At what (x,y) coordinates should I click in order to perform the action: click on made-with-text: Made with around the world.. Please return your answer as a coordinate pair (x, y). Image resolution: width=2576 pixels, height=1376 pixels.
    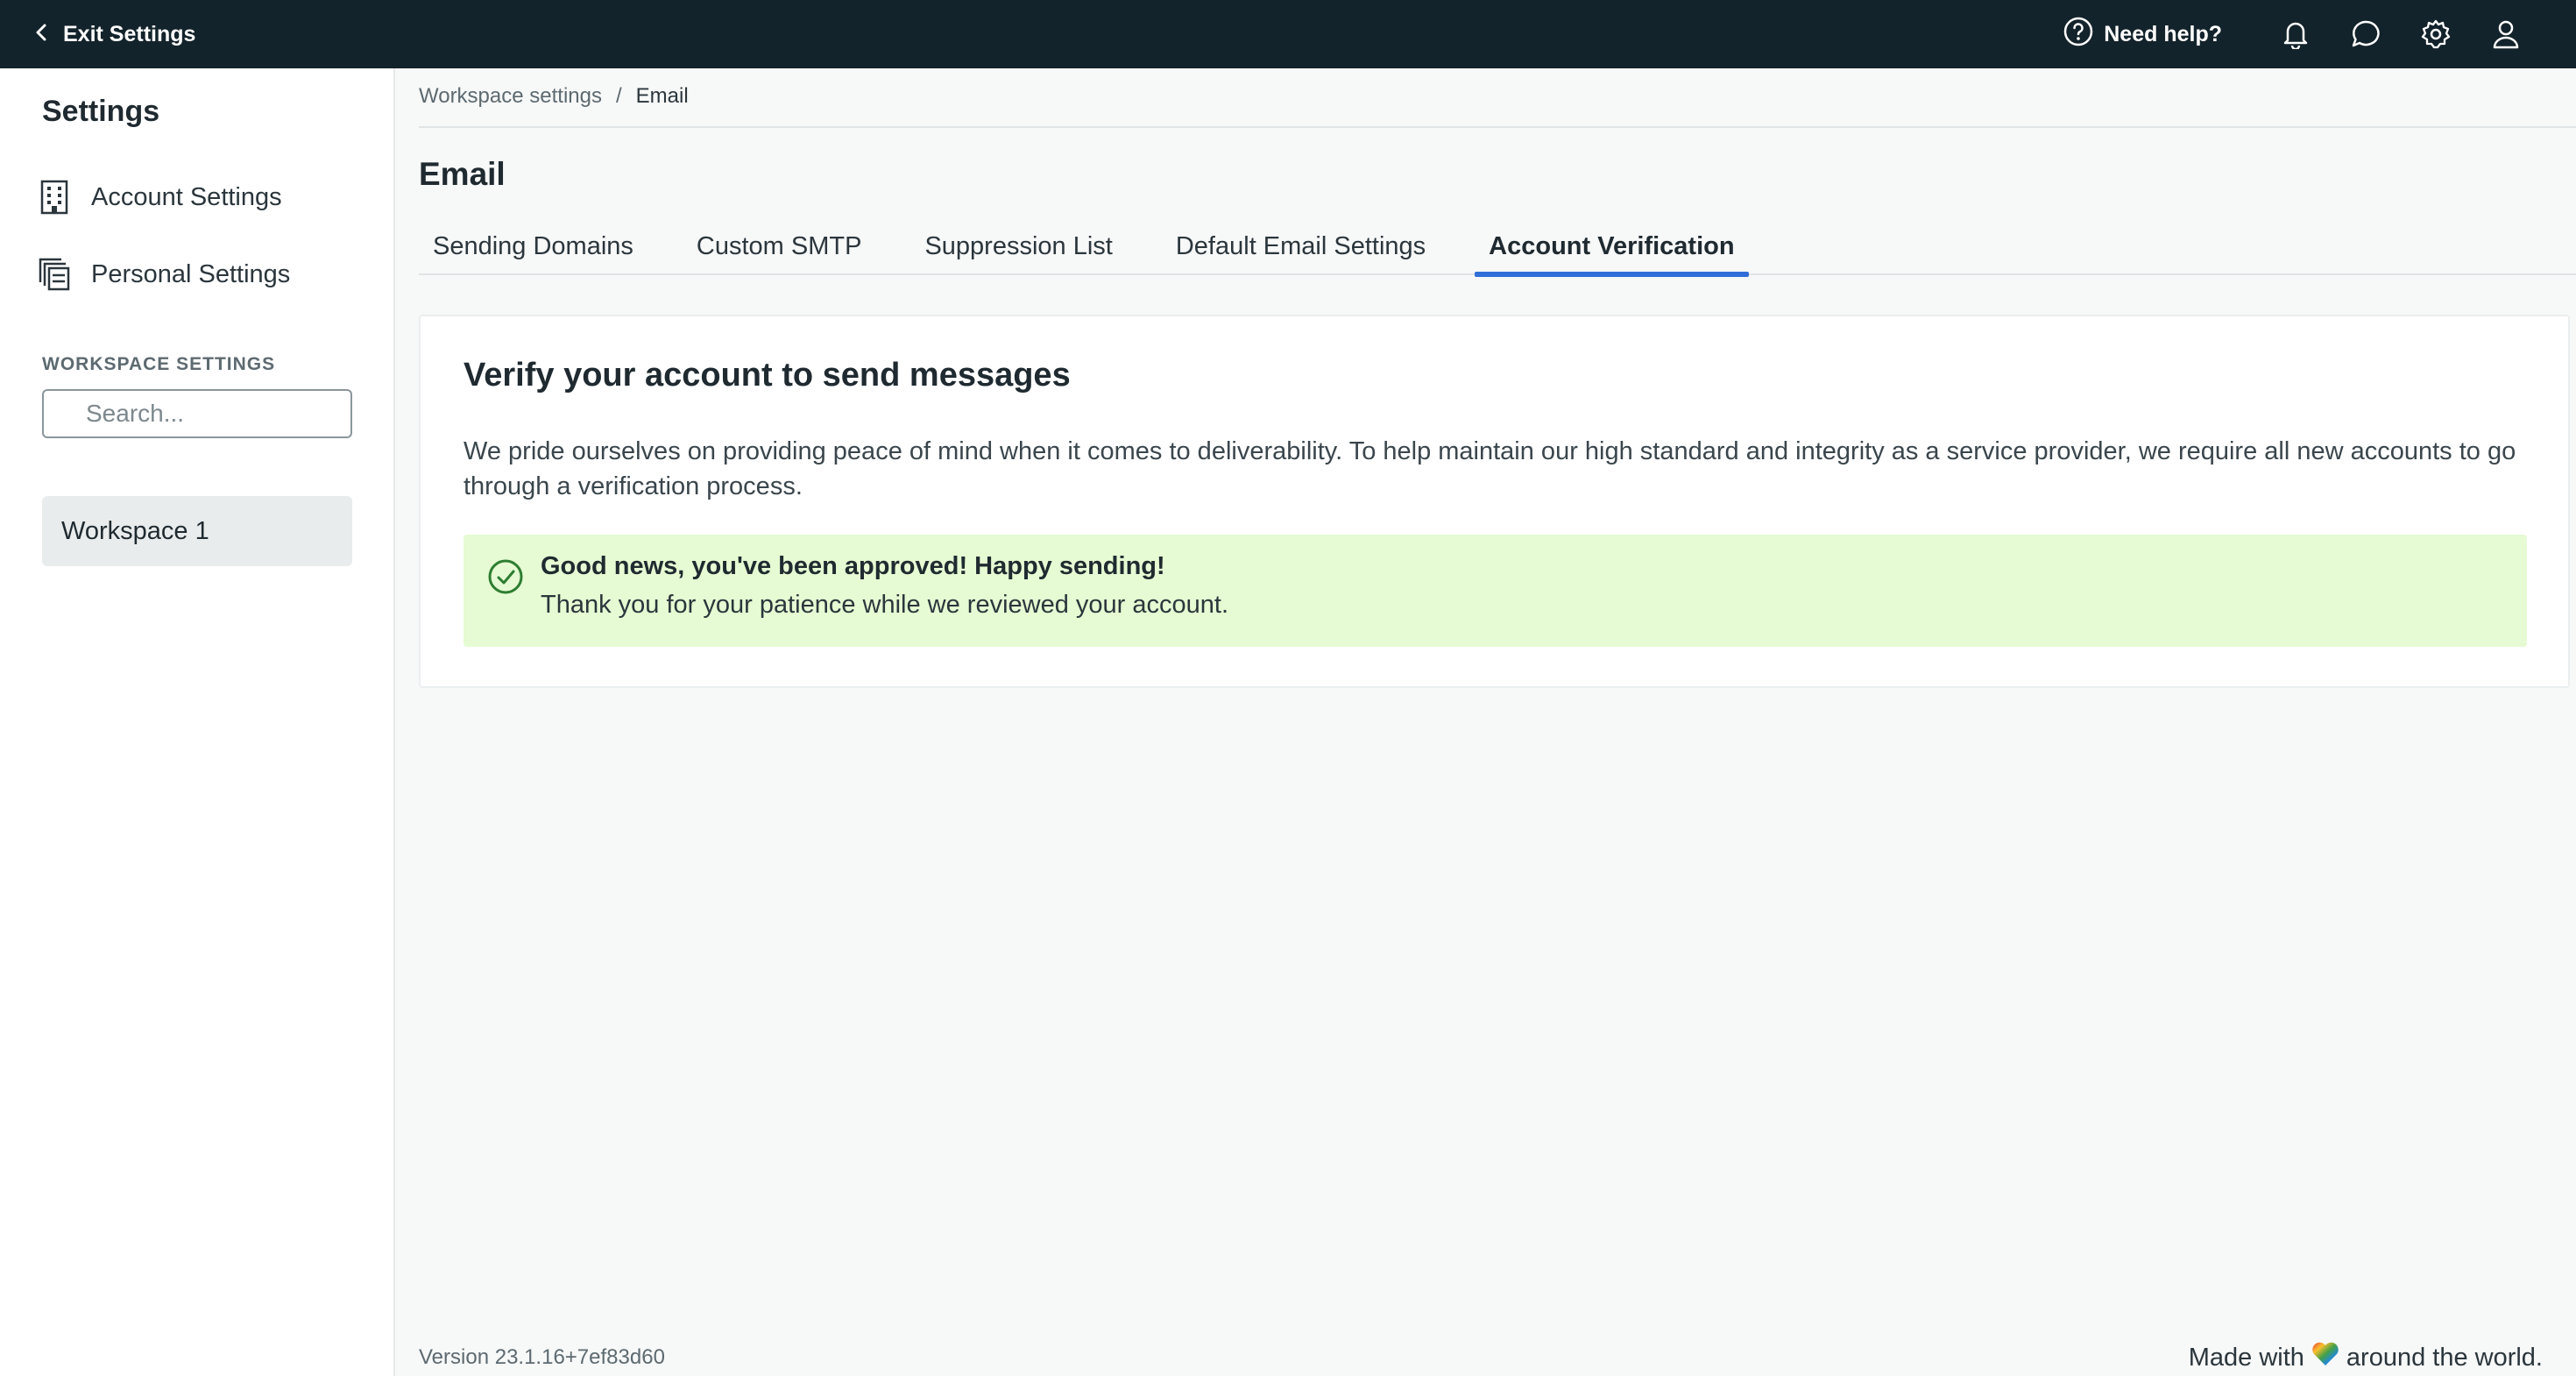
    Looking at the image, I should click on (2366, 1357).